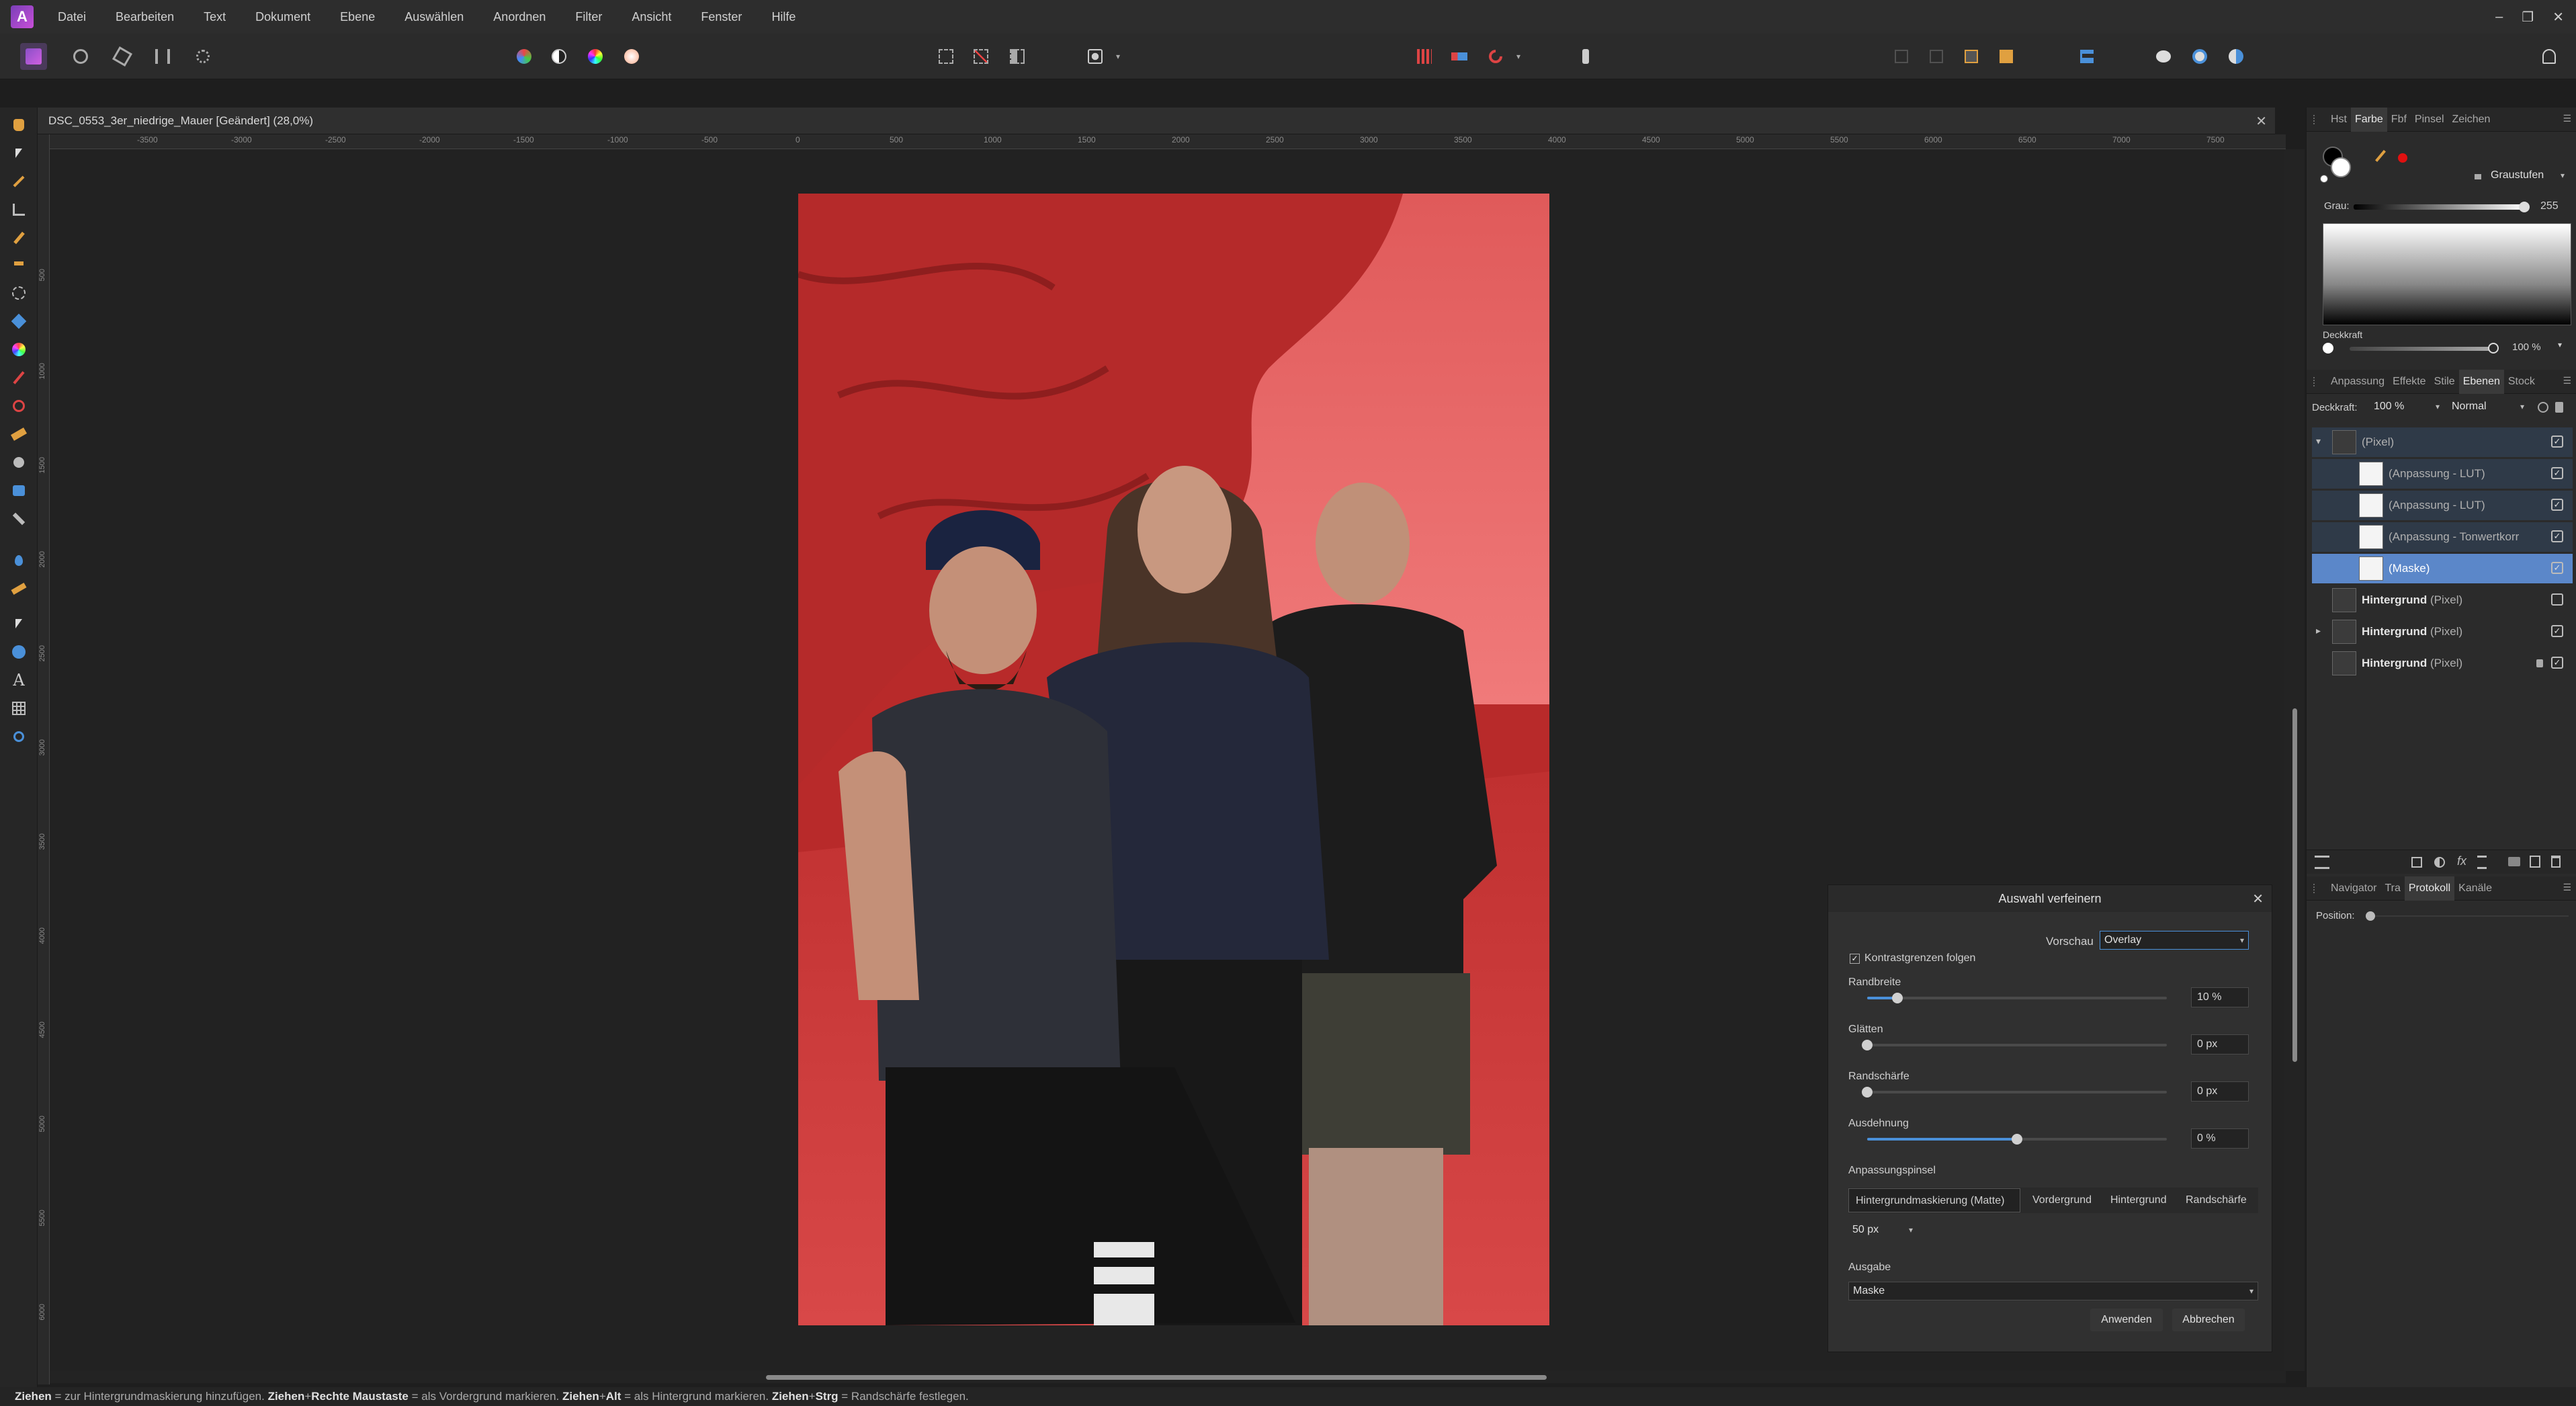  Describe the element at coordinates (2258, 899) in the screenshot. I see `close-icon: ✕` at that location.